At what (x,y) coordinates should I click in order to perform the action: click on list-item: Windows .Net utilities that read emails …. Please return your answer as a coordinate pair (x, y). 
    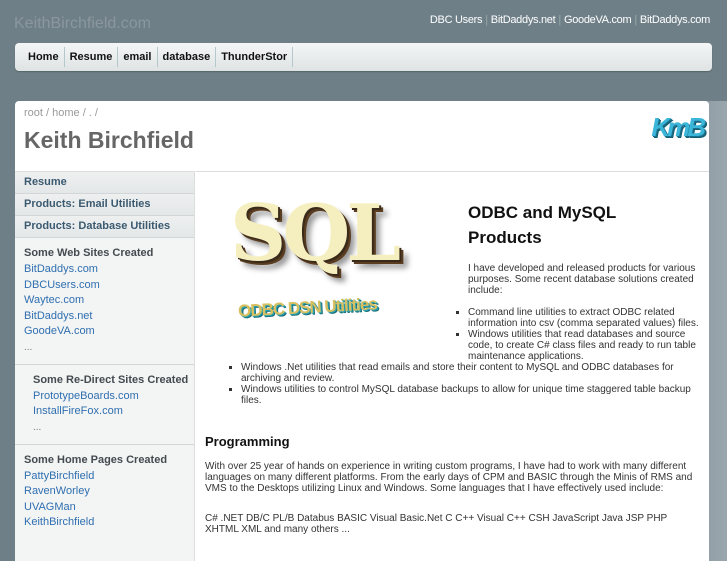
    Looking at the image, I should click on (468, 373).